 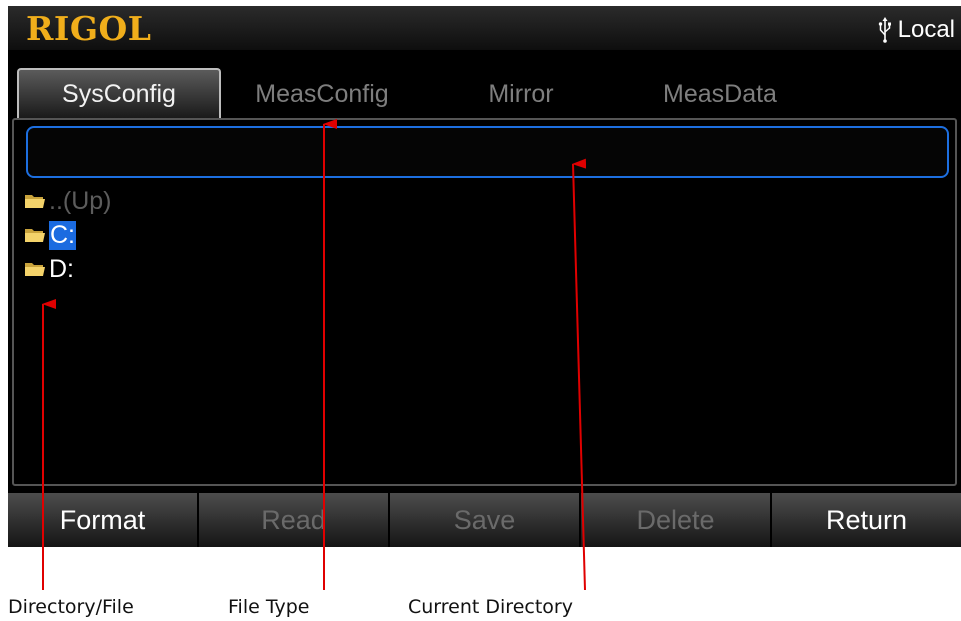 I want to click on arrow-current-directory, so click(x=579, y=374).